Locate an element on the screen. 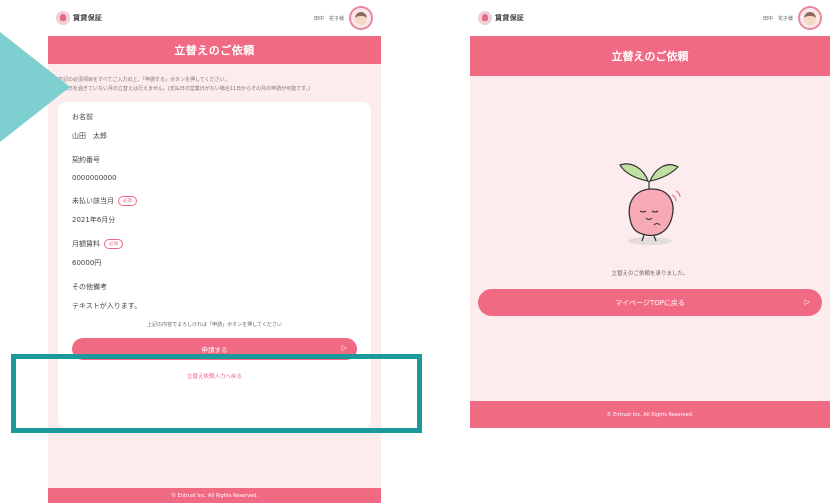  field-label-contract: 契約番号 is located at coordinates (214, 160).